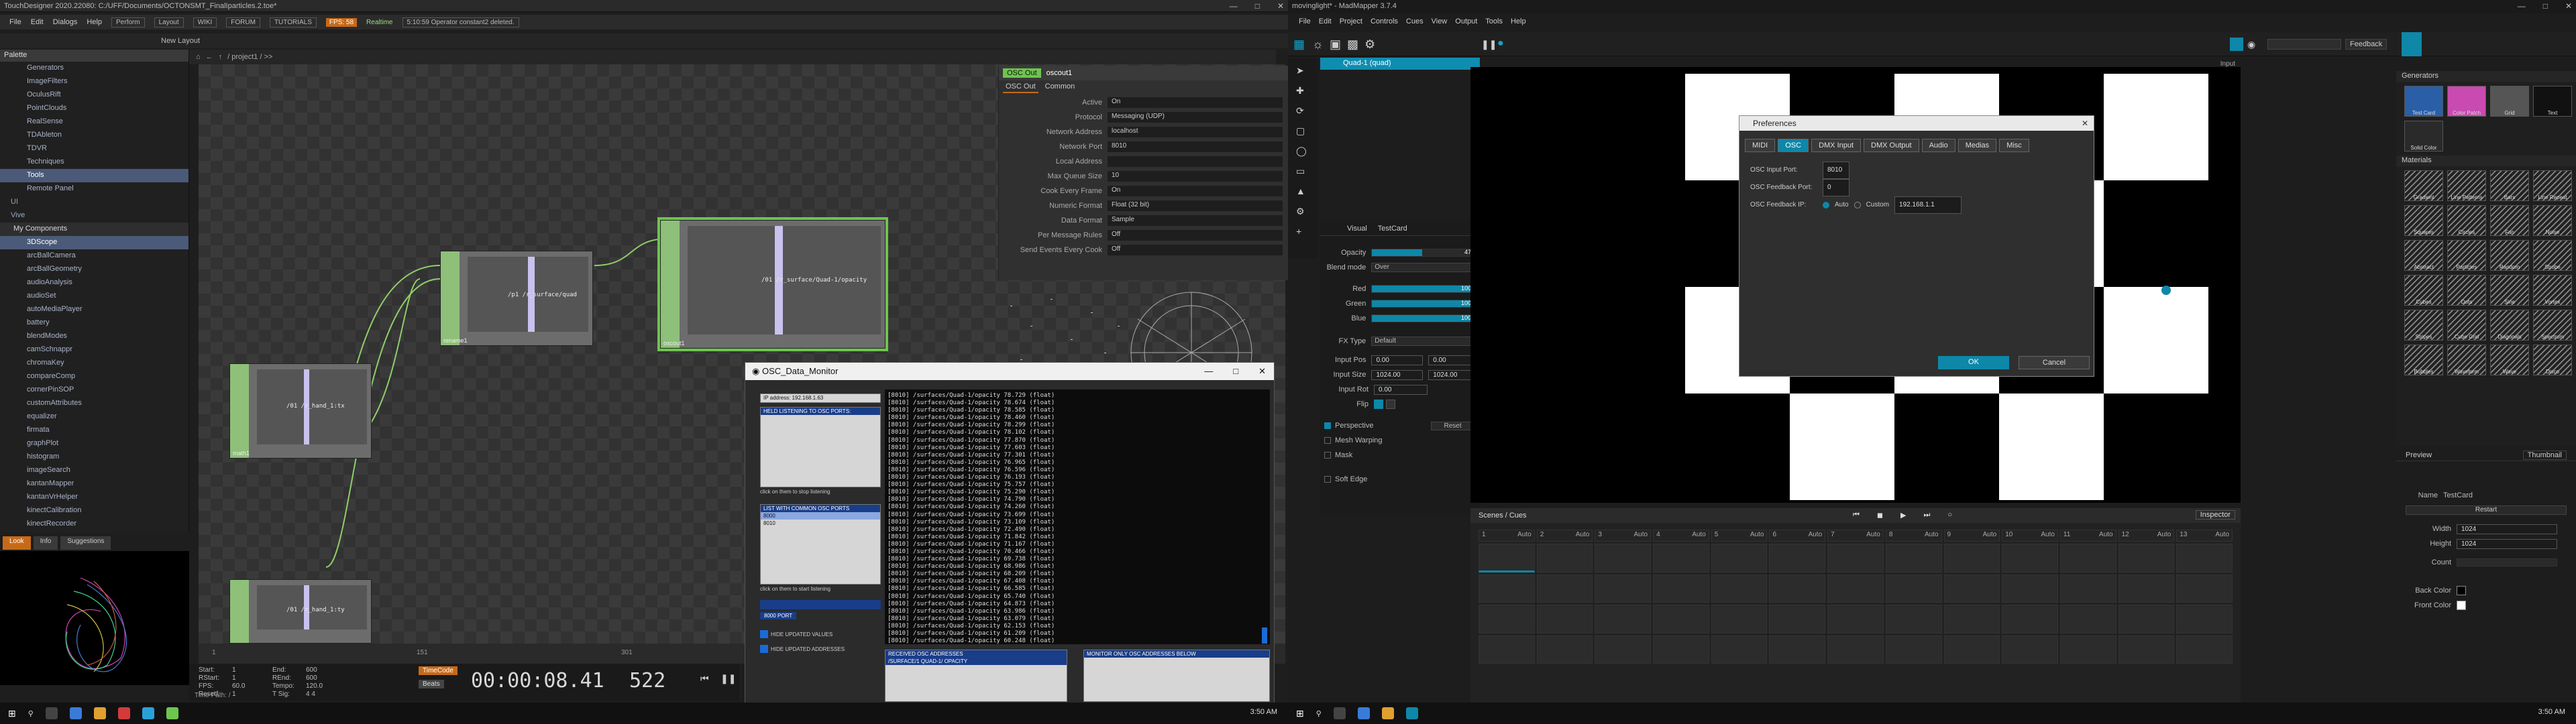 The image size is (2576, 724). I want to click on palette-item: equalizer, so click(94, 417).